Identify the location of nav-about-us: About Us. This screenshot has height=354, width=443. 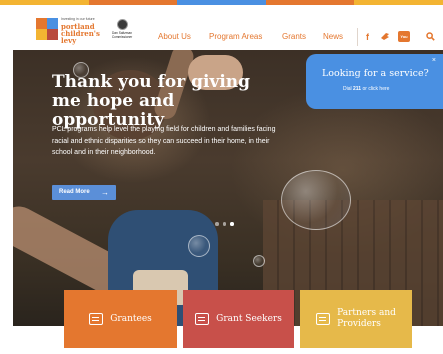
(174, 36).